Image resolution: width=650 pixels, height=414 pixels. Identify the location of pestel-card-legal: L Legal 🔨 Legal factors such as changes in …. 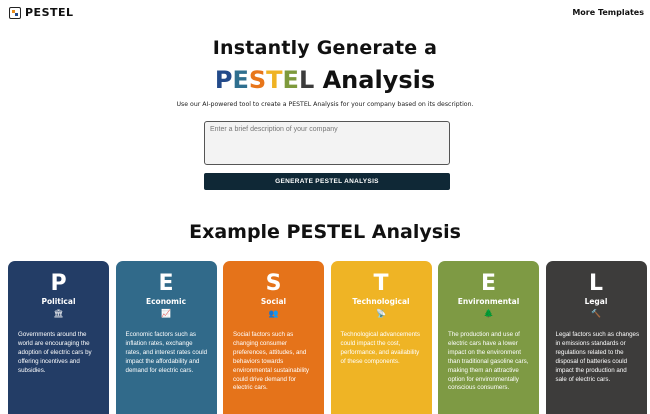
(596, 337).